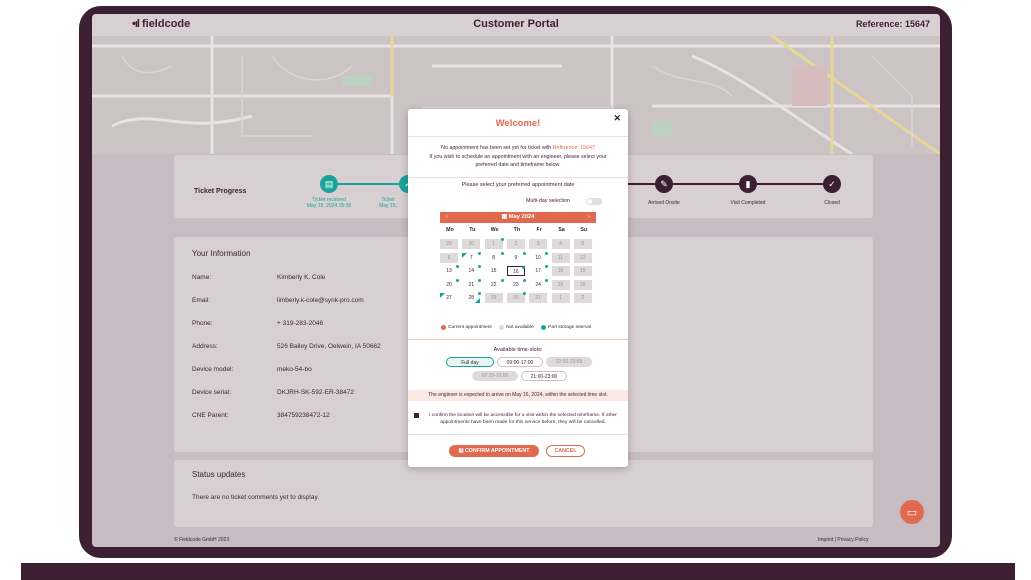 The image size is (1031, 580). What do you see at coordinates (367, 184) in the screenshot?
I see `progress-line-done` at bounding box center [367, 184].